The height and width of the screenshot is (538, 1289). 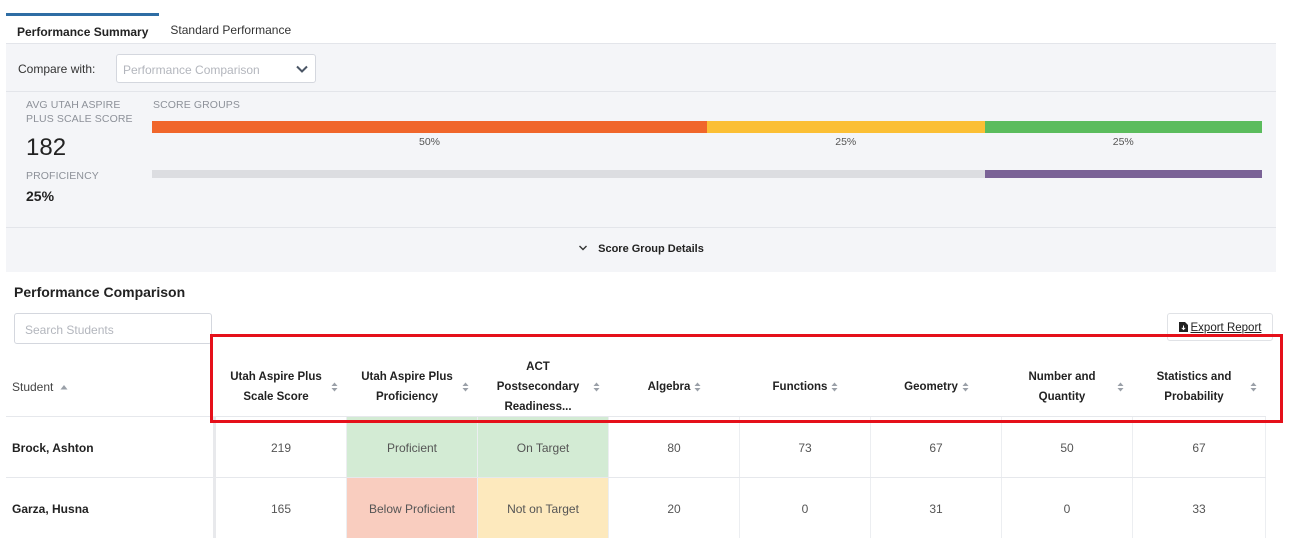 What do you see at coordinates (40, 196) in the screenshot?
I see `proficiency-value: 25%` at bounding box center [40, 196].